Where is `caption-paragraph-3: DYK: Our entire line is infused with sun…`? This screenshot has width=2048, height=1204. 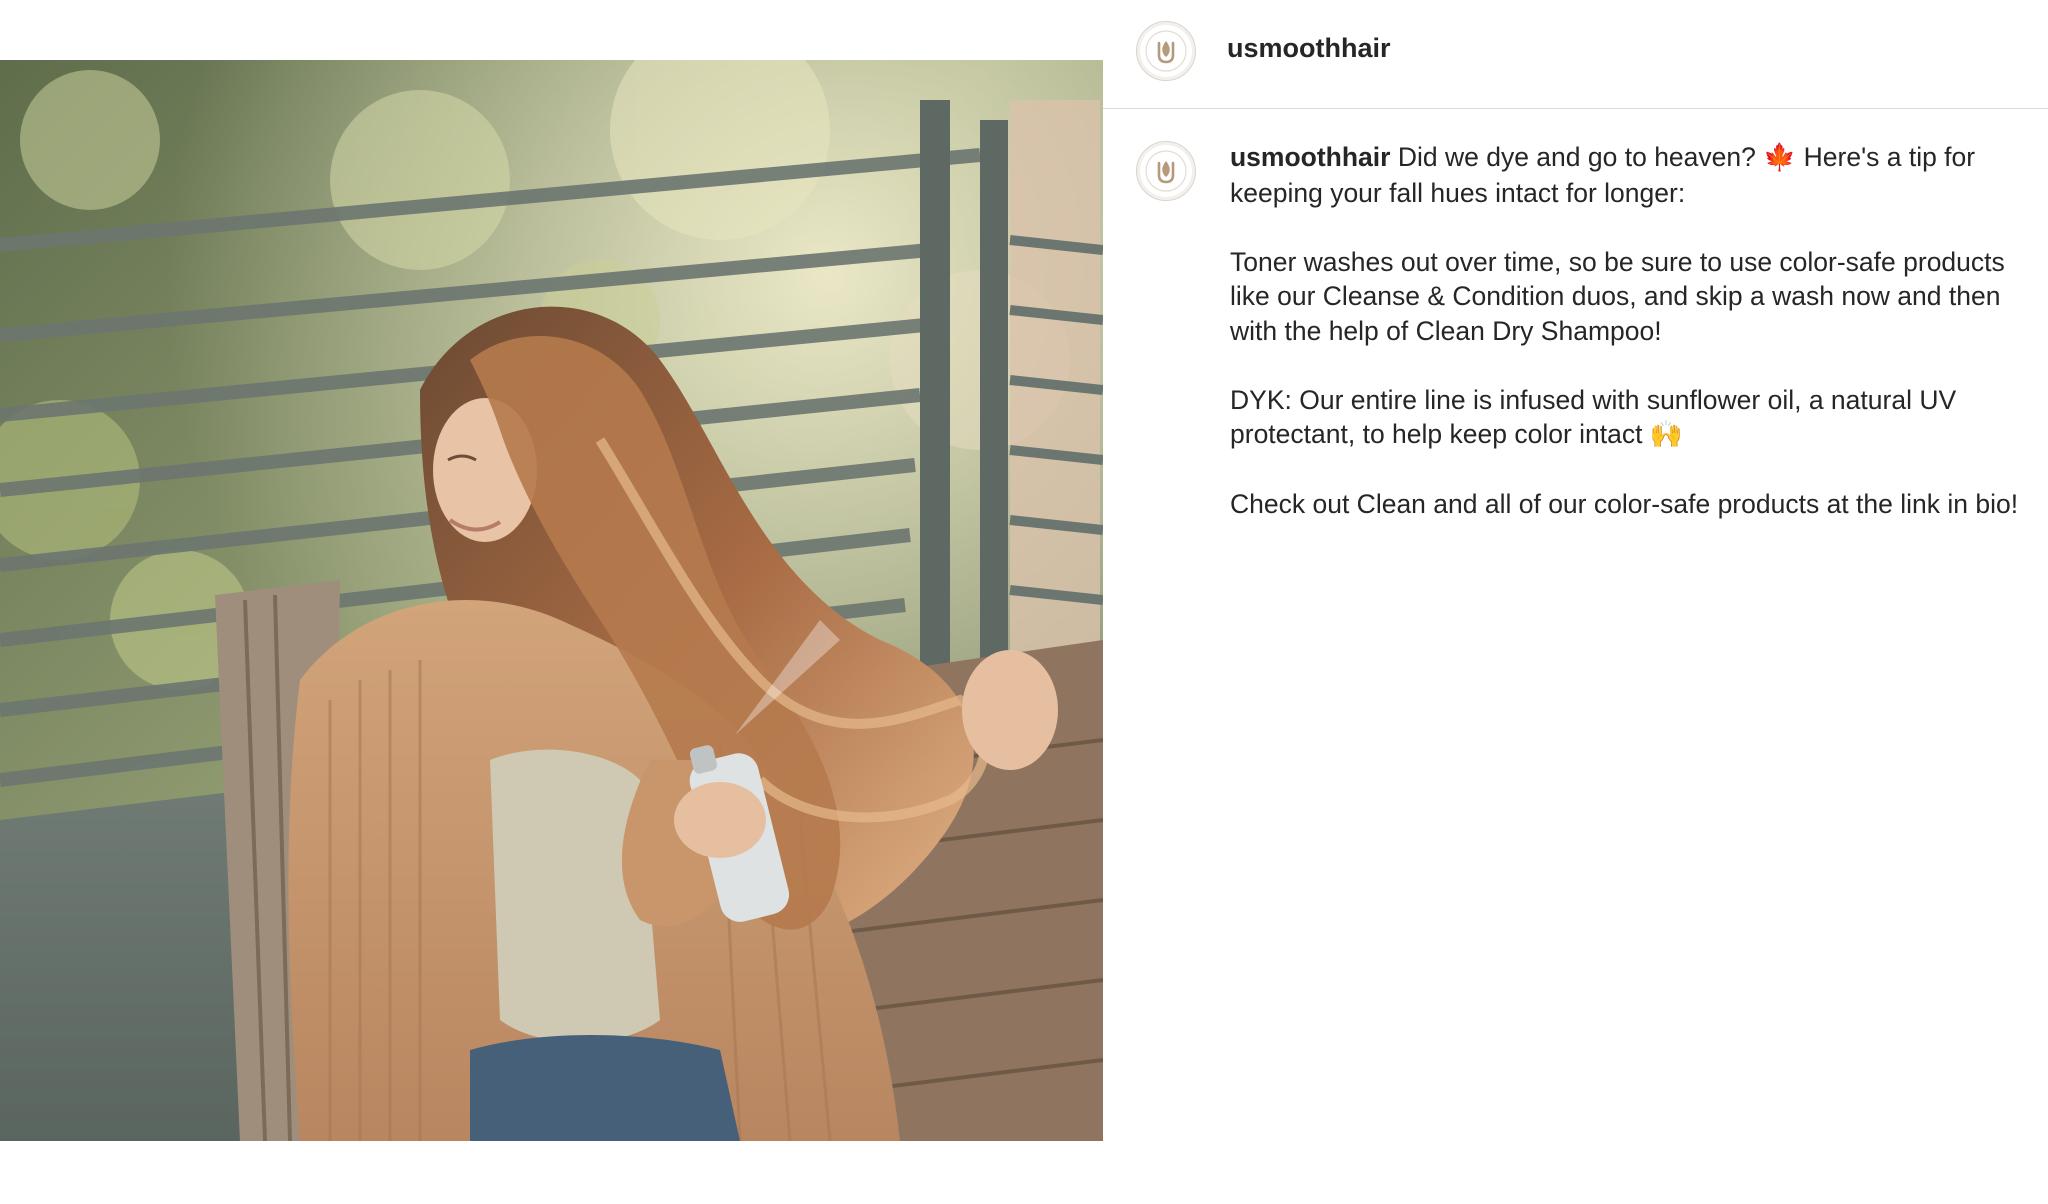
caption-paragraph-3: DYK: Our entire line is infused with sun… is located at coordinates (1625, 418).